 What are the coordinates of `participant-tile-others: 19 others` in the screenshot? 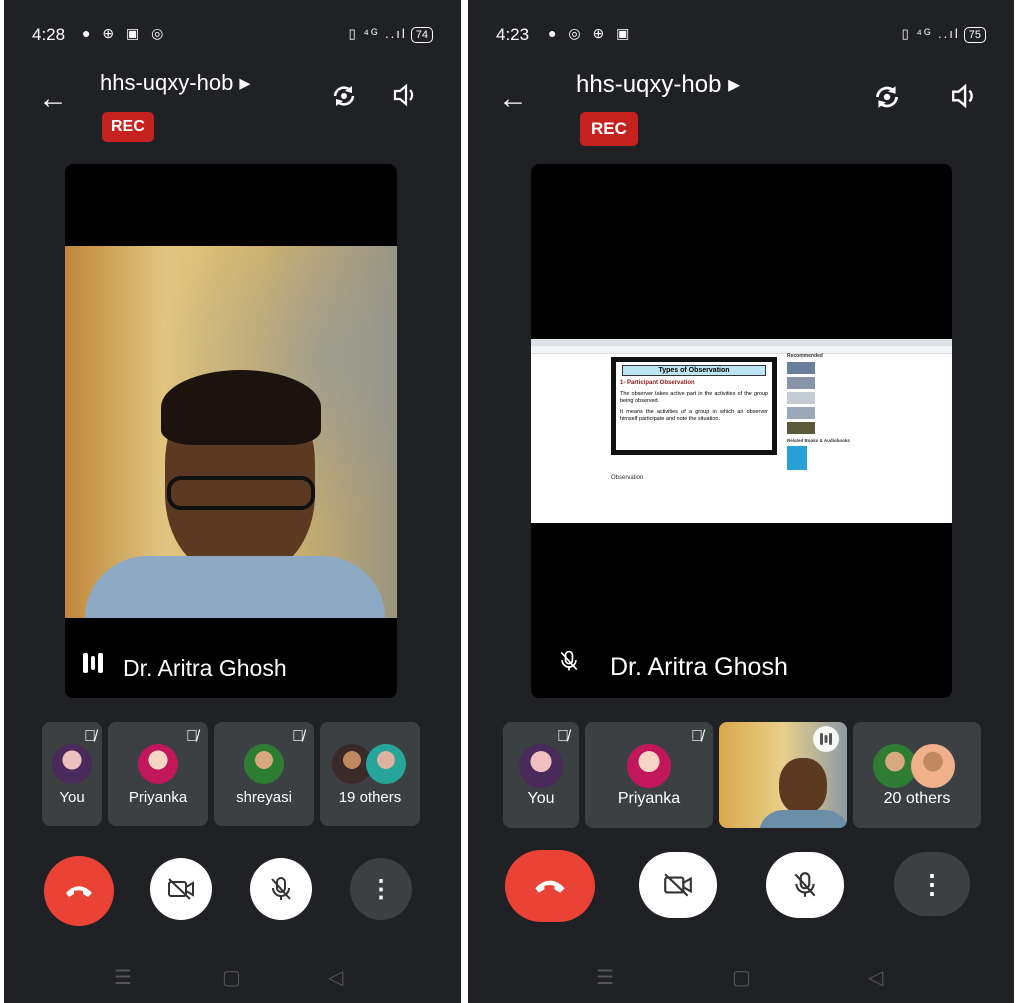 It's located at (370, 774).